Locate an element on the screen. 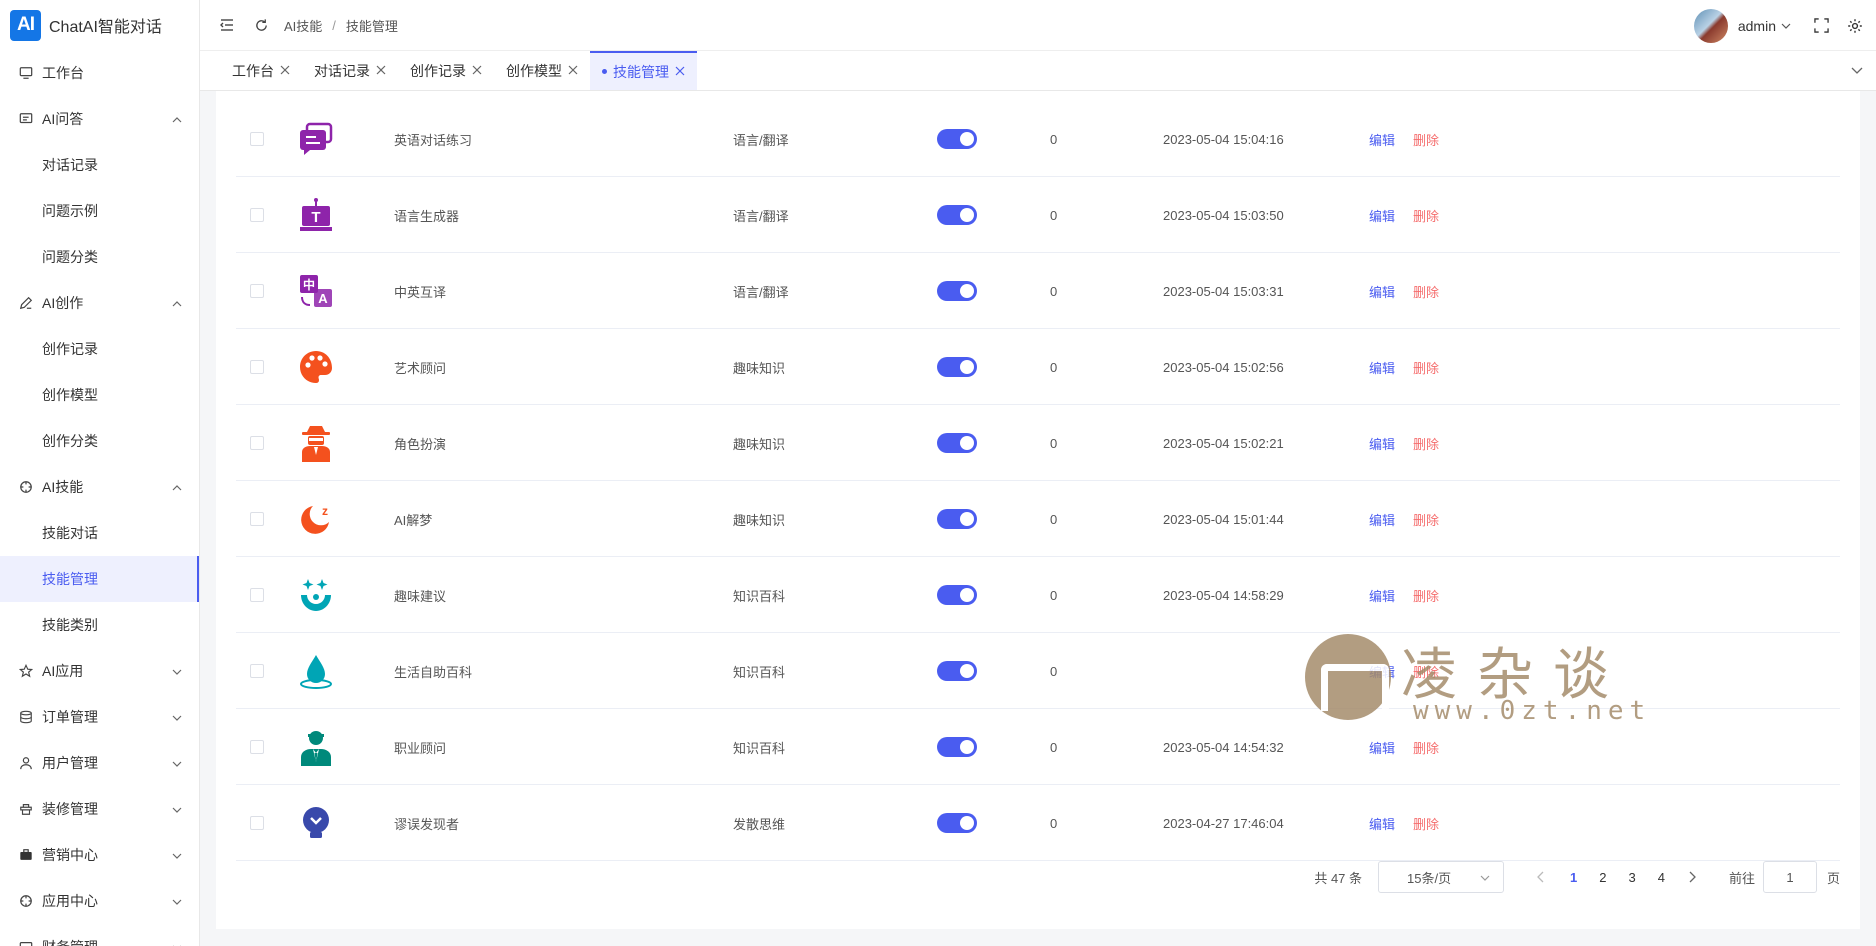 This screenshot has width=1876, height=946. sidebar-subitem: 创作分类 is located at coordinates (99, 441).